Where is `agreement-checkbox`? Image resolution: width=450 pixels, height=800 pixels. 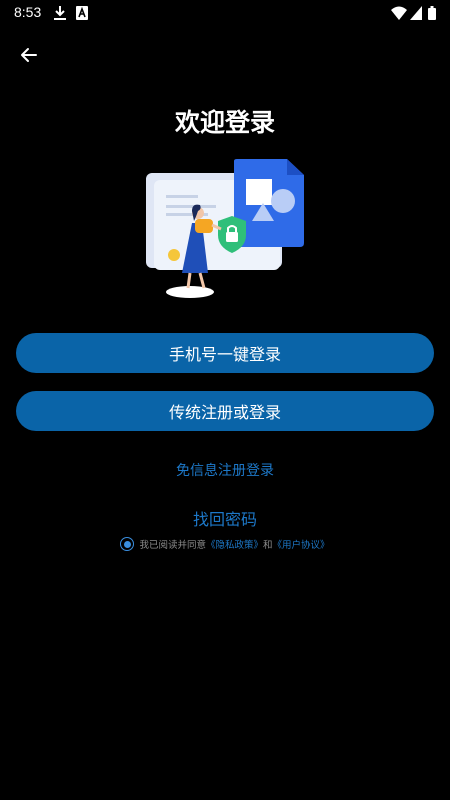
agreement-checkbox is located at coordinates (127, 544).